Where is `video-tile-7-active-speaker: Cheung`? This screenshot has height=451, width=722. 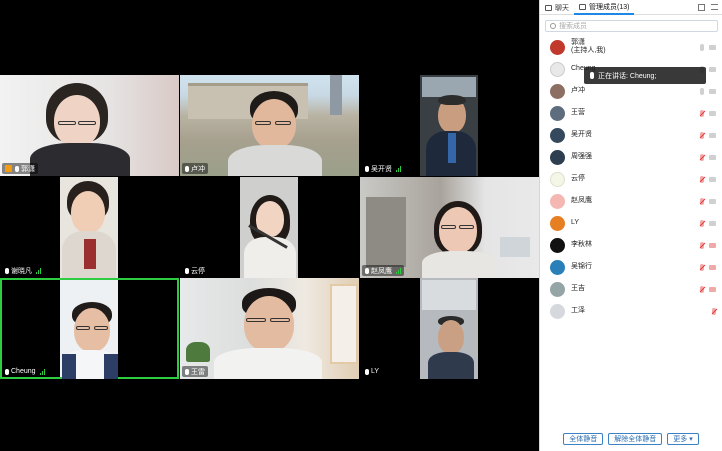
video-tile-7-active-speaker: Cheung is located at coordinates (89, 328).